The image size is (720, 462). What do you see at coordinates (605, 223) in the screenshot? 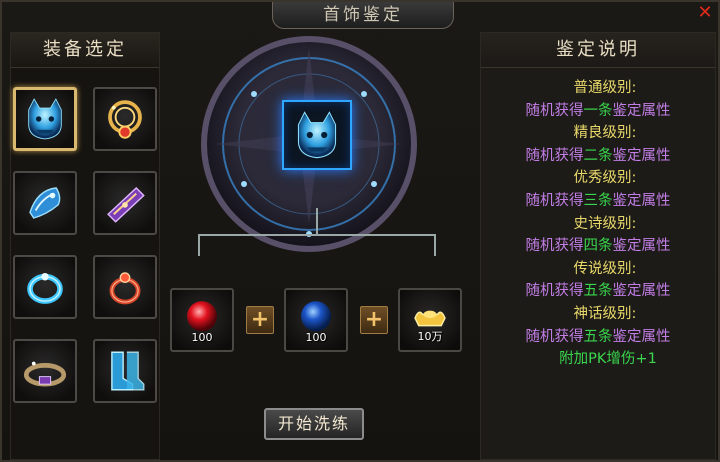
I see `level-name: 史诗级别:` at bounding box center [605, 223].